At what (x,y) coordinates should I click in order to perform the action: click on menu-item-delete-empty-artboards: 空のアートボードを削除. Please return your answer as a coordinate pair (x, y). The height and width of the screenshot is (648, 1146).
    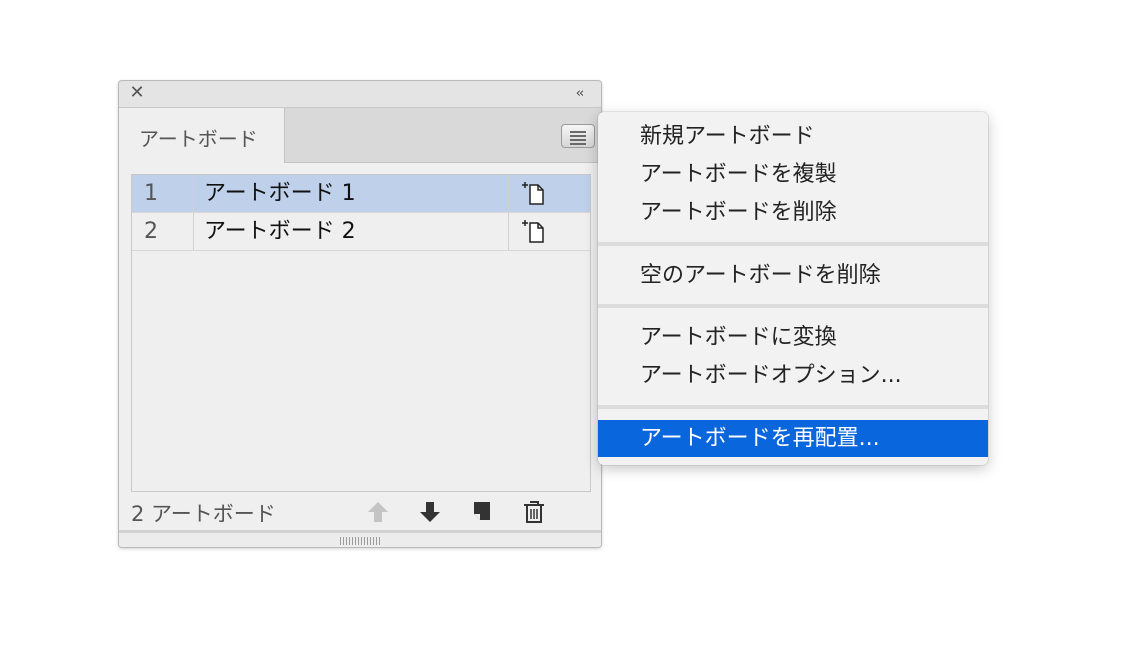
    Looking at the image, I should click on (793, 275).